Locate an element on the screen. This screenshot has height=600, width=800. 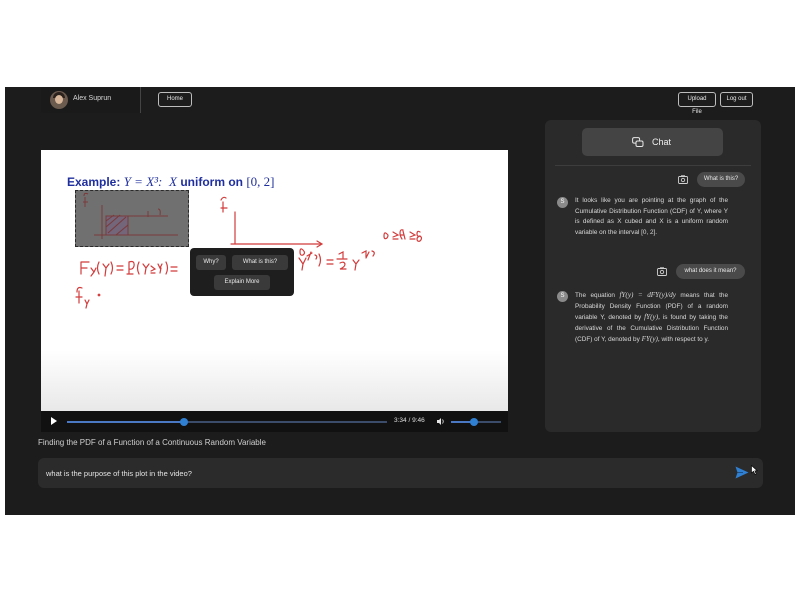
mouse-cursor-icon is located at coordinates (754, 470).